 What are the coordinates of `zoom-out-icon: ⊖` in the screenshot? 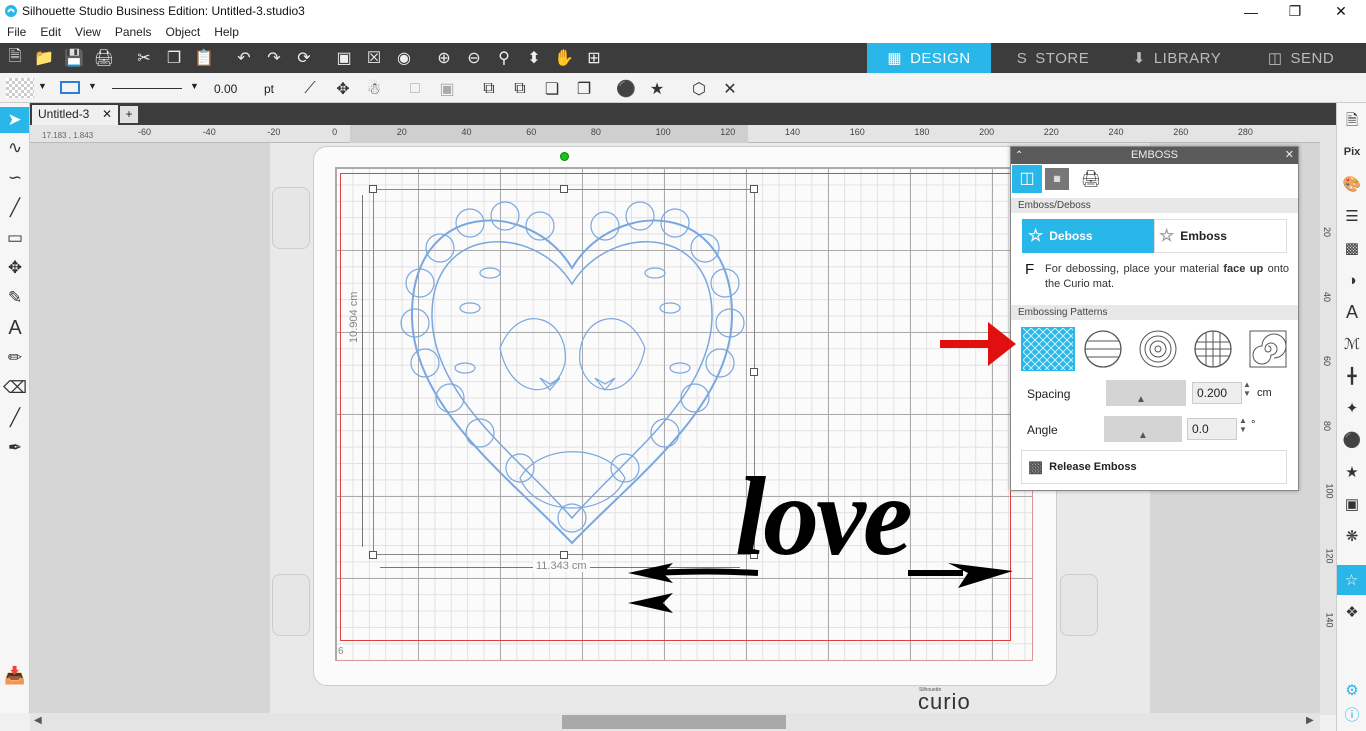 It's located at (474, 58).